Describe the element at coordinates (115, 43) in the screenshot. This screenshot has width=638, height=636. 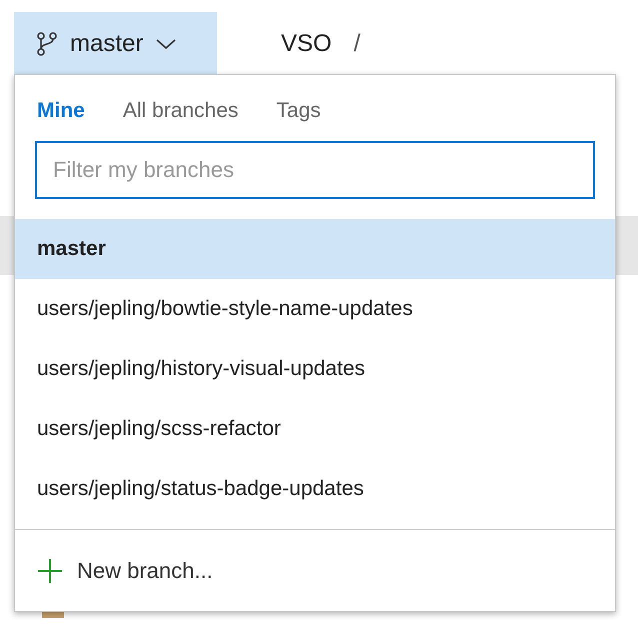
I see `branch-button: master` at that location.